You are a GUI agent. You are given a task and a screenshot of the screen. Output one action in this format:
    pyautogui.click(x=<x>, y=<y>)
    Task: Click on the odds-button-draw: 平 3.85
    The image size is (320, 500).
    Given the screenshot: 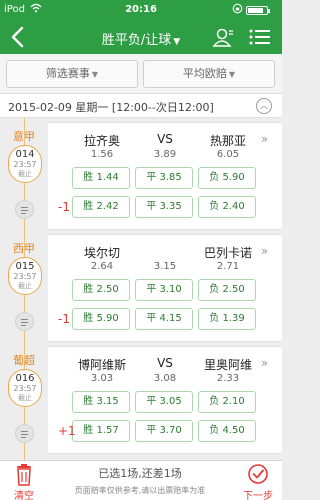 What is the action you would take?
    pyautogui.click(x=164, y=178)
    